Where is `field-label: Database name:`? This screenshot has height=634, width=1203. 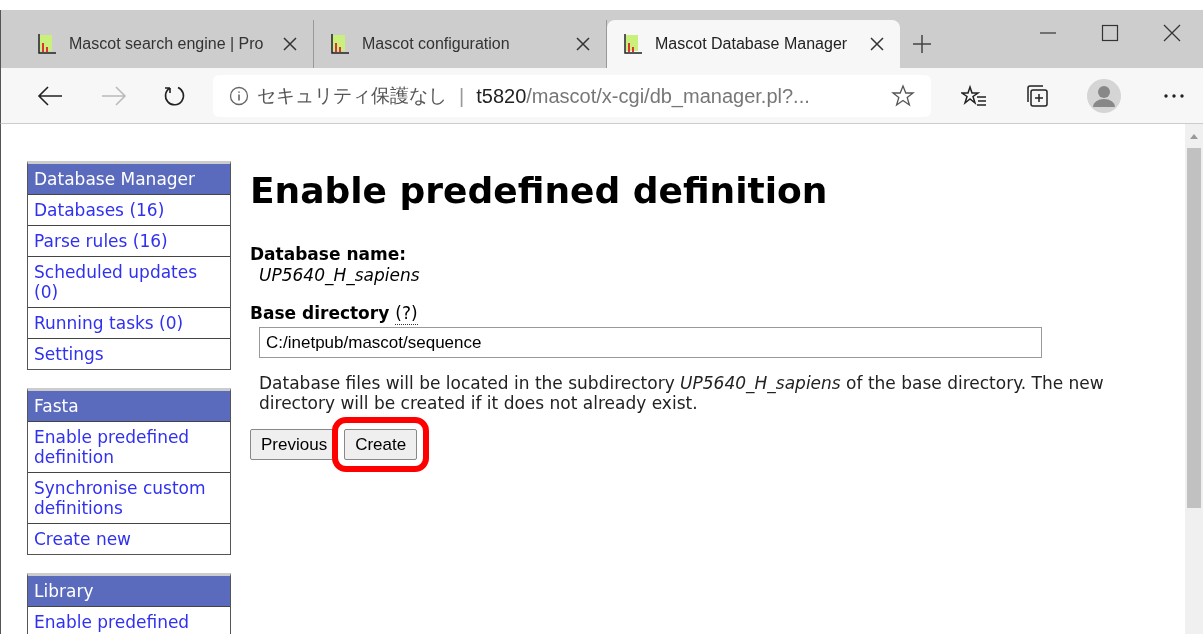 field-label: Database name: is located at coordinates (328, 254).